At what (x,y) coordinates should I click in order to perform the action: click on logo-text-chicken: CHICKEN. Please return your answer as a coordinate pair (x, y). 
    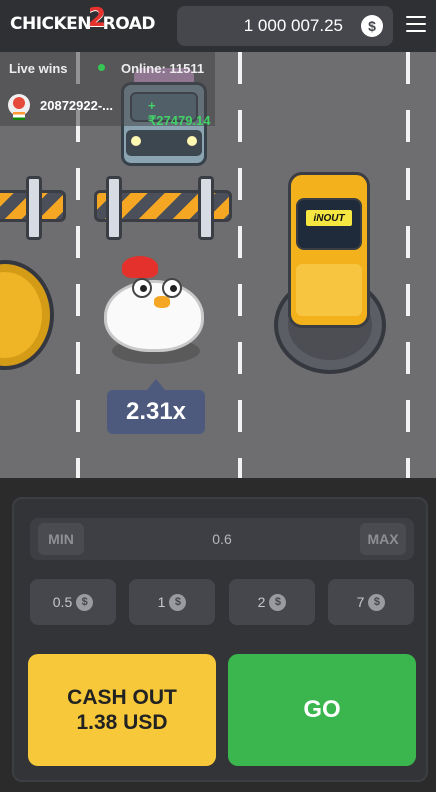
    Looking at the image, I should click on (51, 24).